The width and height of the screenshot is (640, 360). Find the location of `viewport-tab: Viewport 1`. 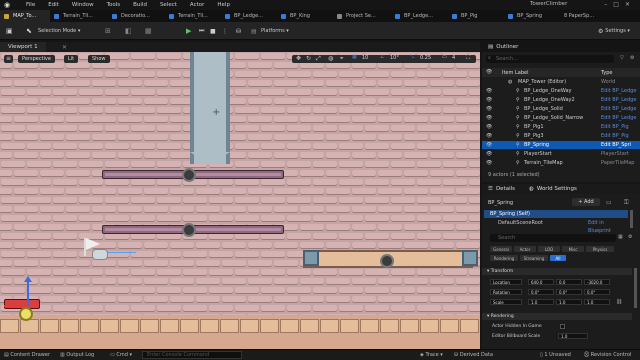

viewport-tab: Viewport 1 is located at coordinates (23, 47).